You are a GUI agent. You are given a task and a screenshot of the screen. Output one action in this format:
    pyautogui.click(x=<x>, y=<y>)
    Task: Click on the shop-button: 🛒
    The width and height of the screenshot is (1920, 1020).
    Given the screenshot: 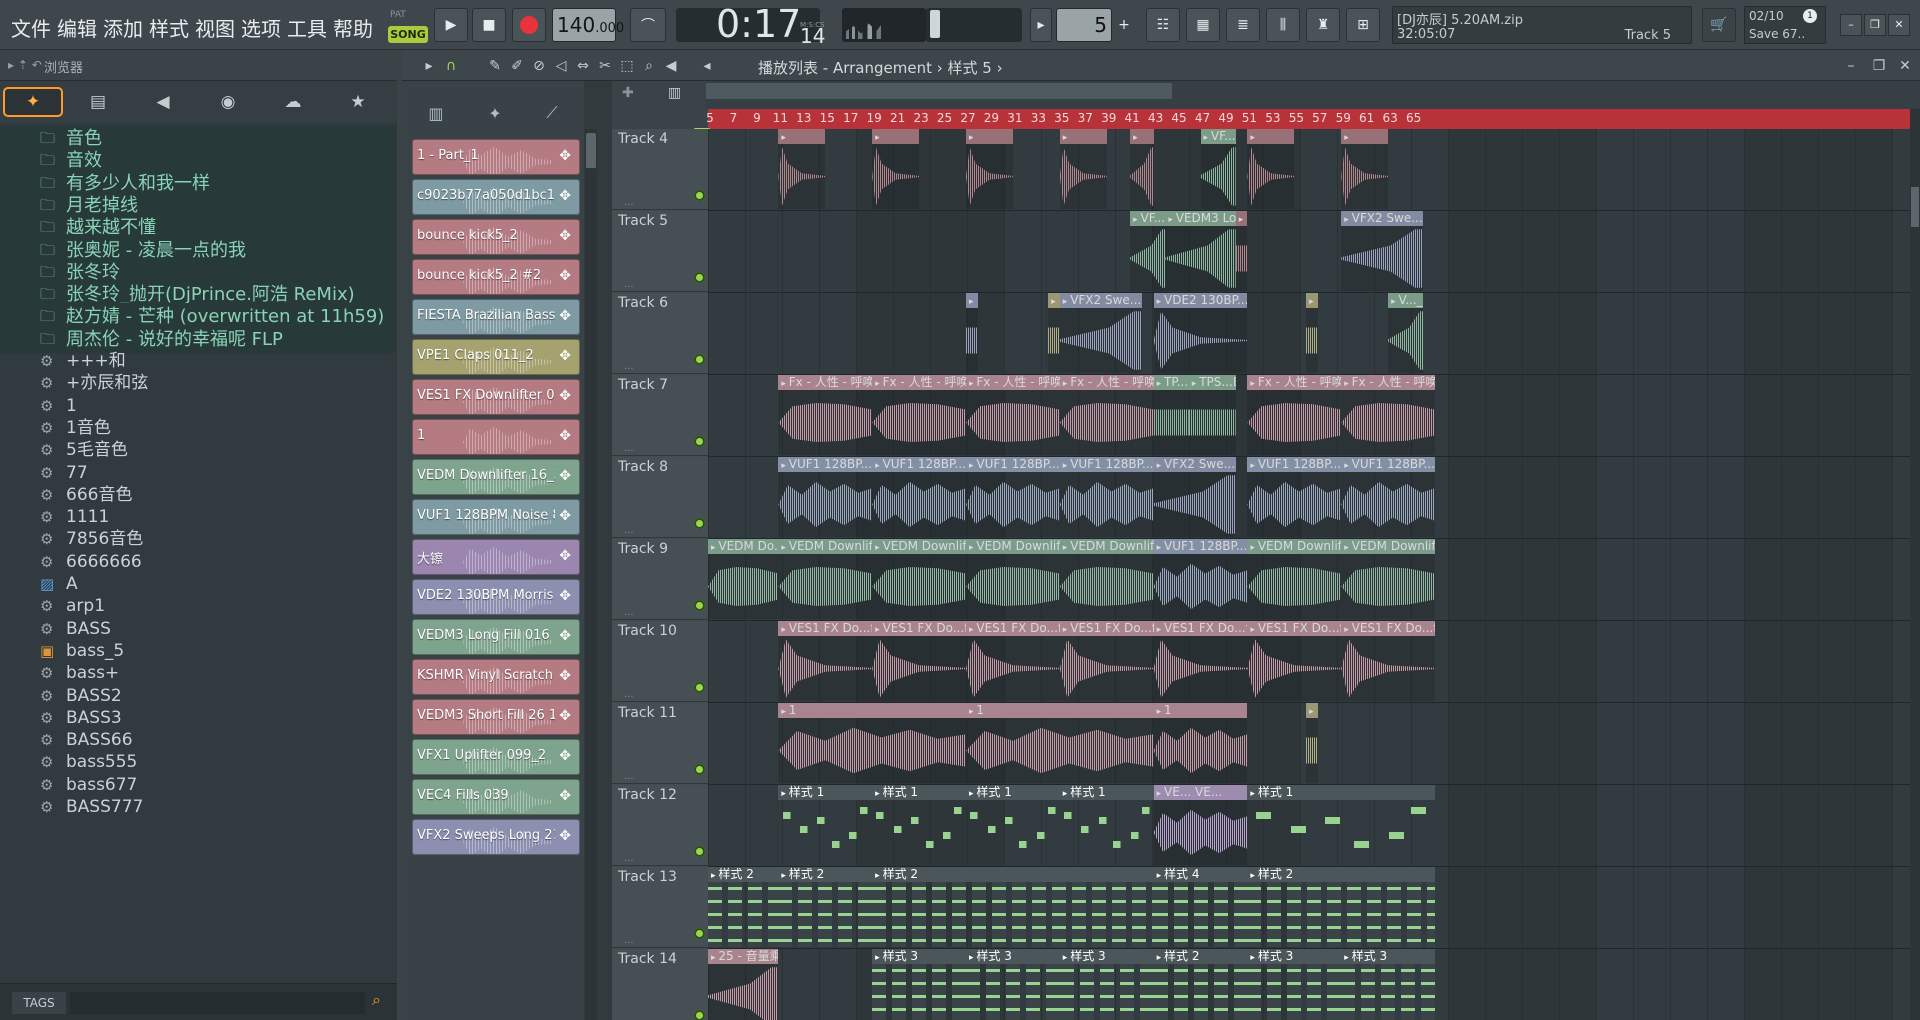 What is the action you would take?
    pyautogui.click(x=1719, y=25)
    